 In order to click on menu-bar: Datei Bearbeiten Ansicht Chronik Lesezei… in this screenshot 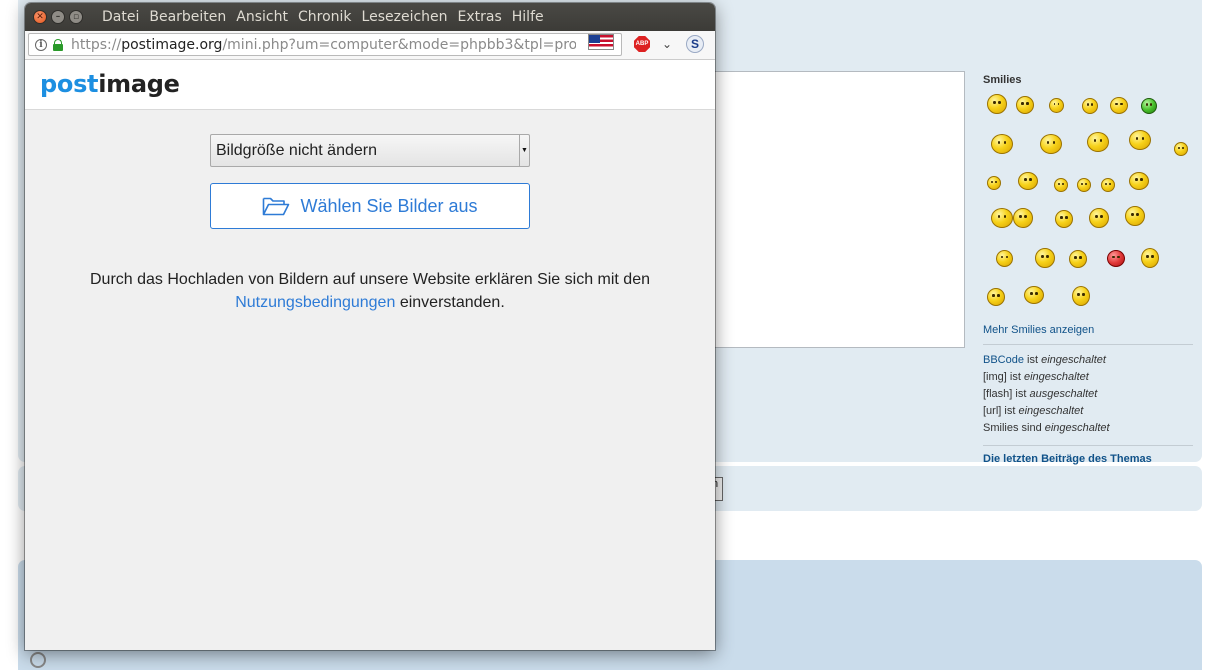, I will do `click(323, 17)`.